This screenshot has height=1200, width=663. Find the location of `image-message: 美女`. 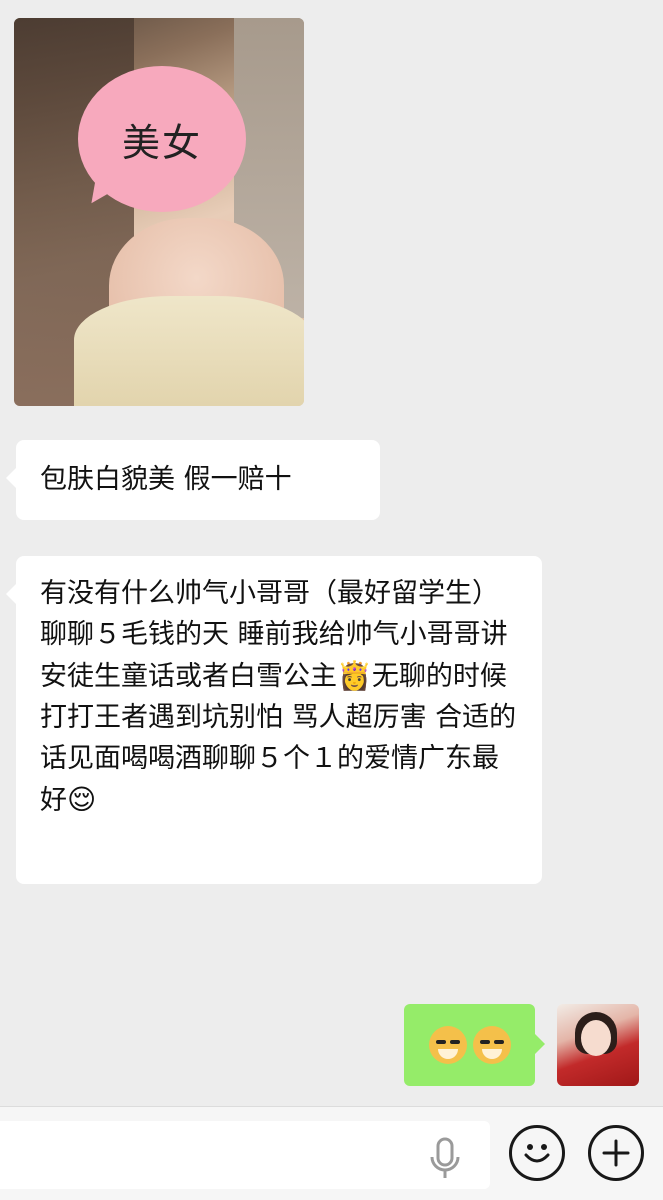

image-message: 美女 is located at coordinates (159, 212).